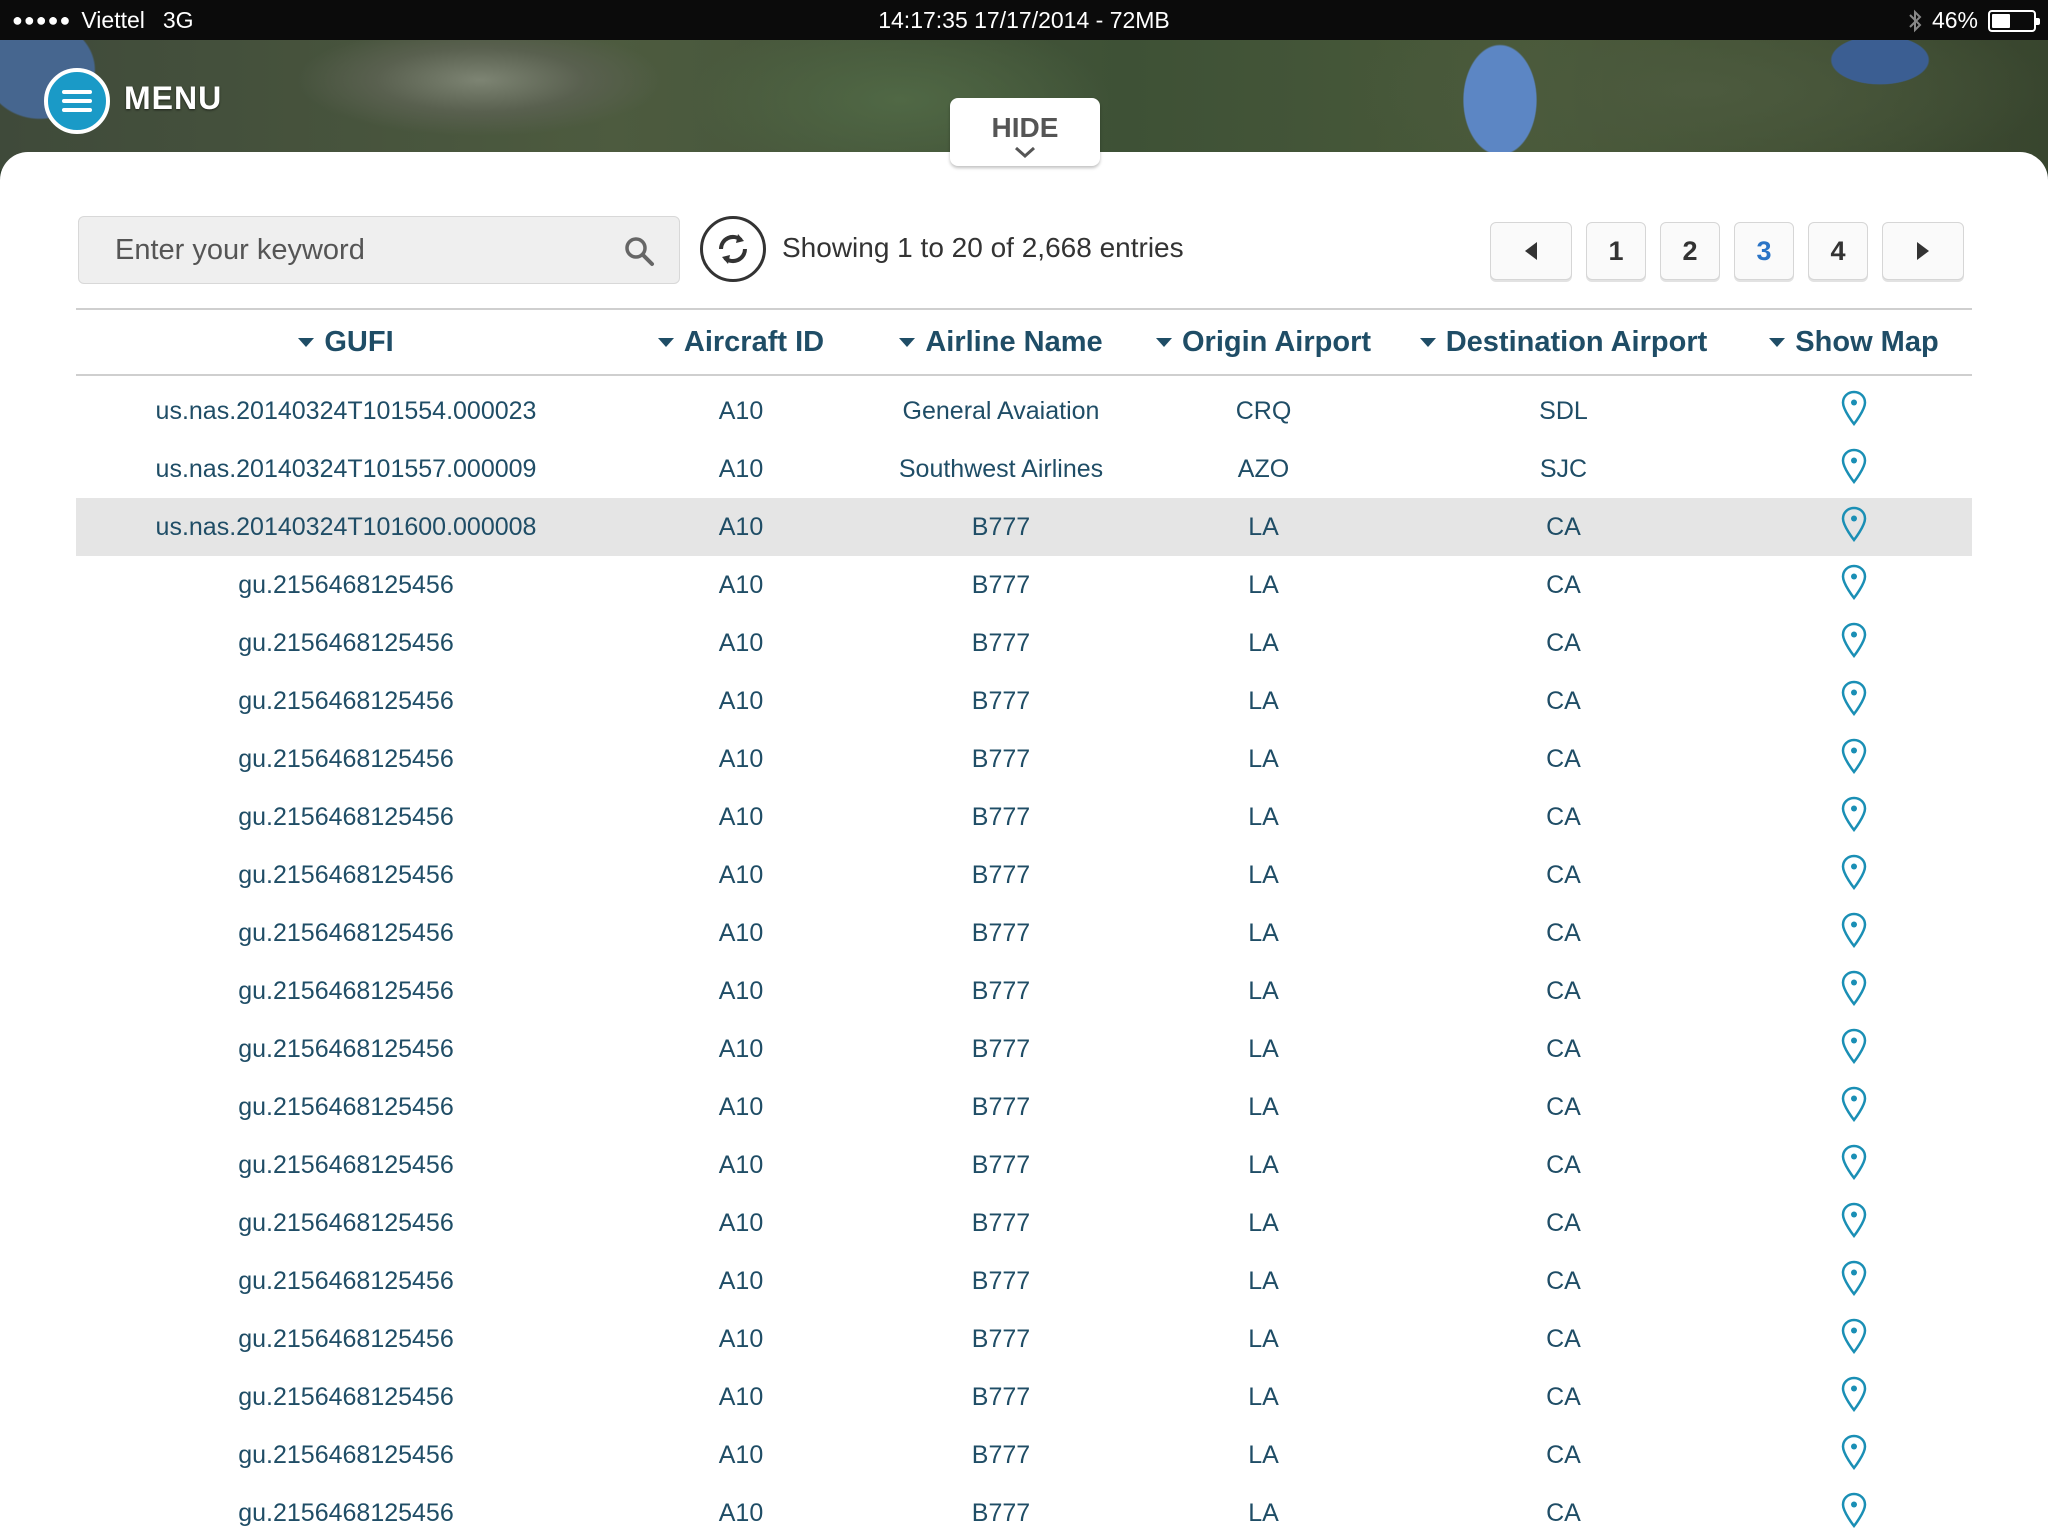 The image size is (2048, 1536). What do you see at coordinates (1764, 251) in the screenshot?
I see `page-button-3: 3` at bounding box center [1764, 251].